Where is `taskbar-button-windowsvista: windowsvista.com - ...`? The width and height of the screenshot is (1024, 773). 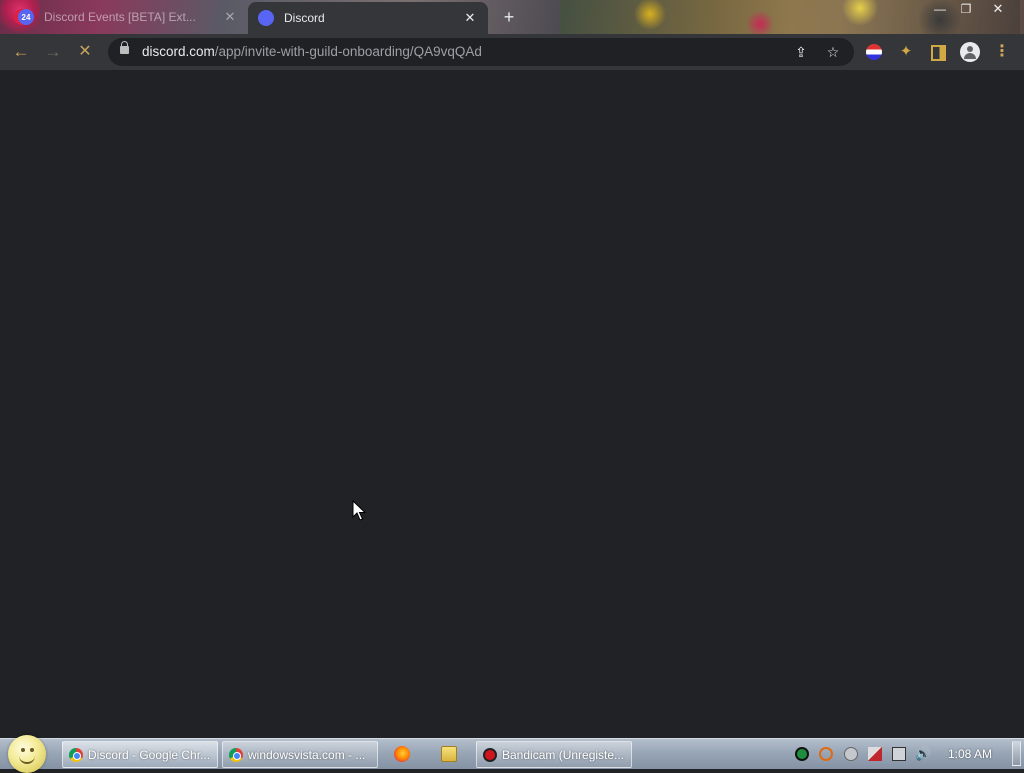
taskbar-button-windowsvista: windowsvista.com - ... is located at coordinates (300, 754).